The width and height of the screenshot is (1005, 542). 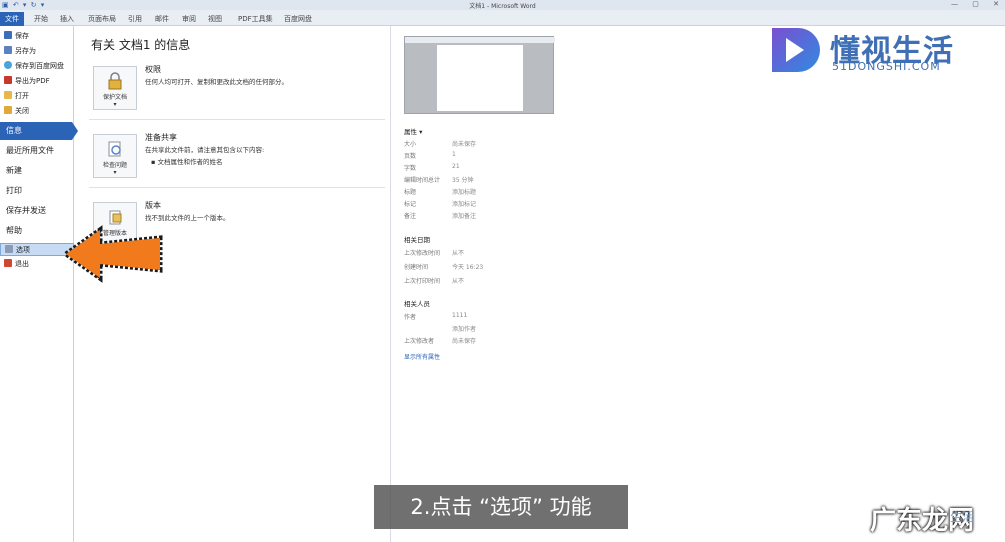 I want to click on close-doc-icon, so click(x=8, y=110).